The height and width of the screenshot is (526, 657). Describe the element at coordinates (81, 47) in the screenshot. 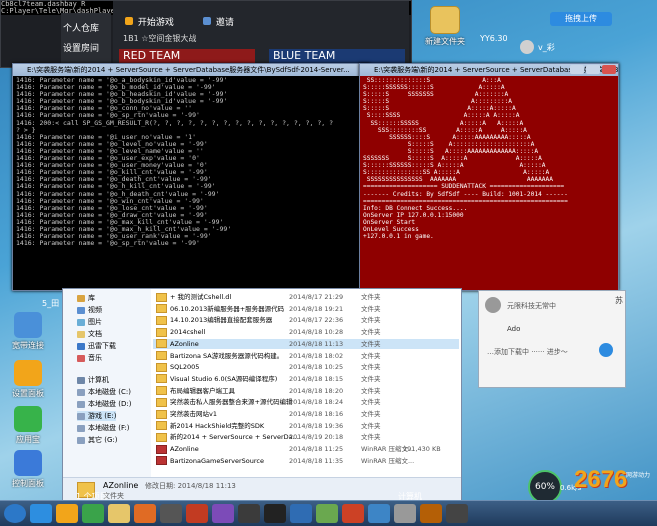

I see `menu-room-settings: 设置房间` at that location.